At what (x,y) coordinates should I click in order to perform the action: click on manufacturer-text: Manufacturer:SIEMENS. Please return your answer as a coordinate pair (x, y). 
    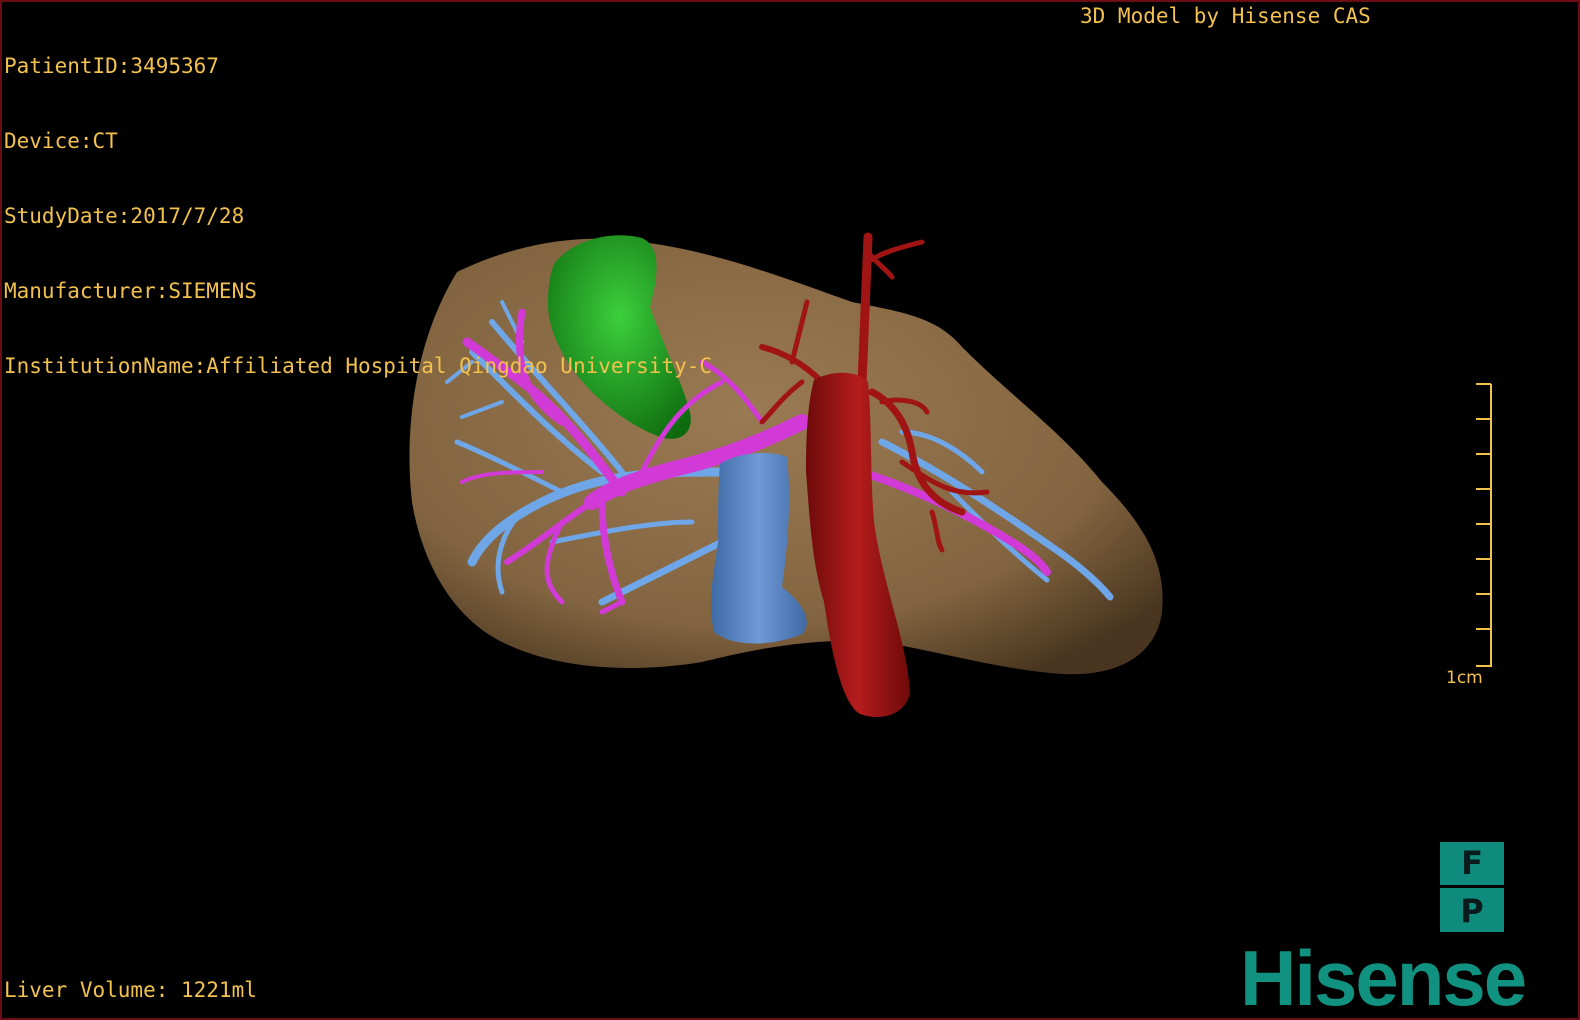
    Looking at the image, I should click on (130, 291).